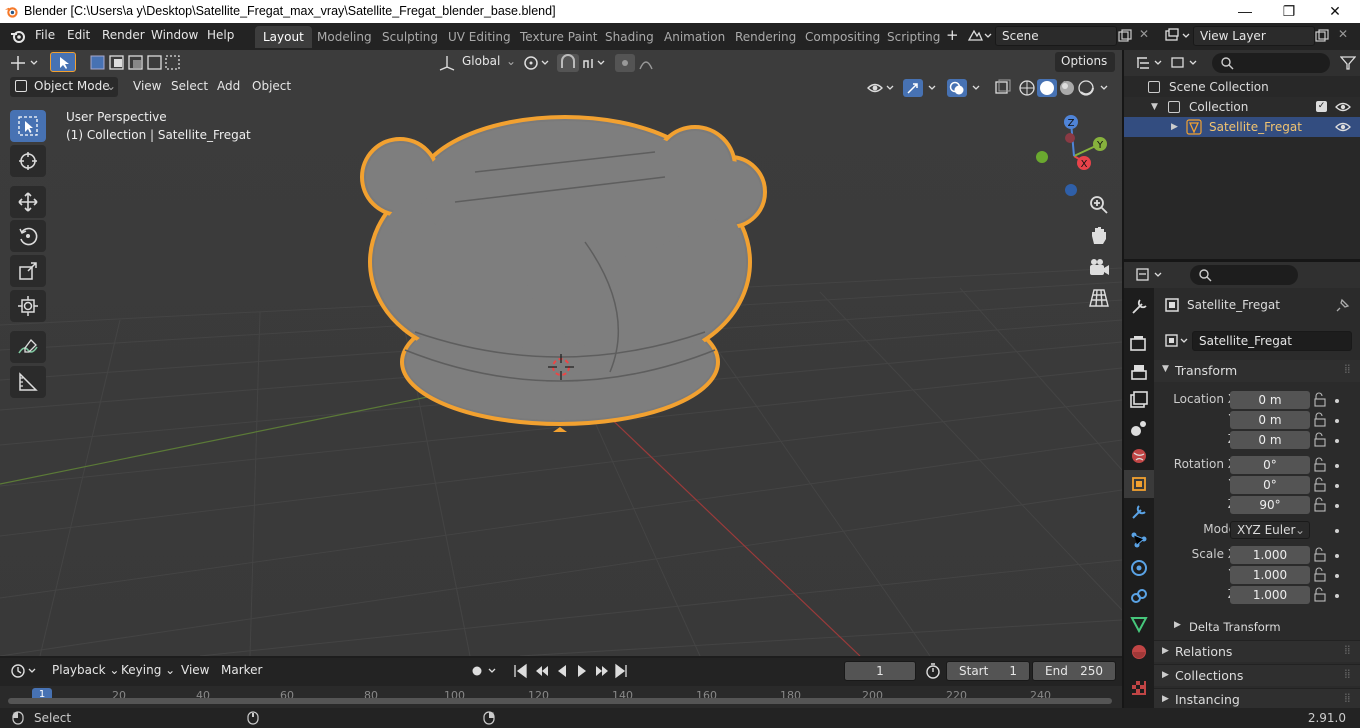 The height and width of the screenshot is (728, 1360). I want to click on material-tab-icon, so click(1139, 652).